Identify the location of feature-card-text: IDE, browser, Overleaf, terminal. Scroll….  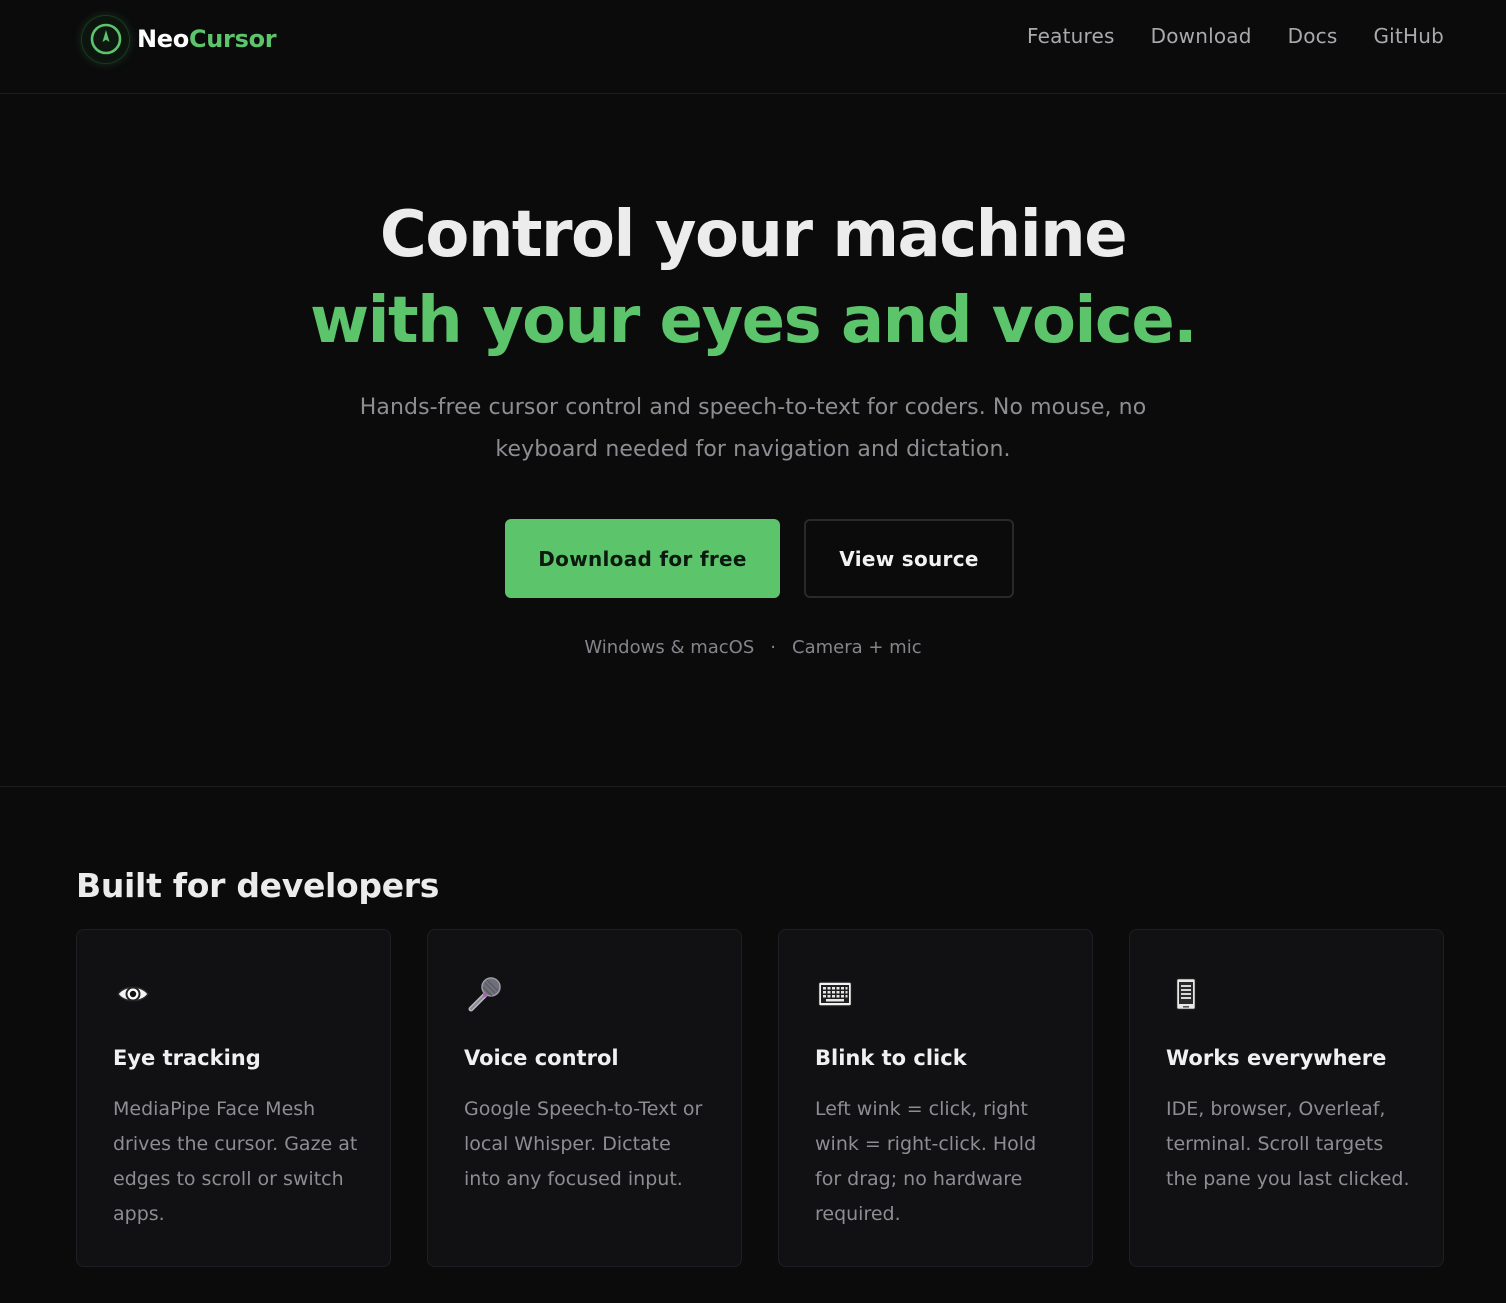
(1288, 1144).